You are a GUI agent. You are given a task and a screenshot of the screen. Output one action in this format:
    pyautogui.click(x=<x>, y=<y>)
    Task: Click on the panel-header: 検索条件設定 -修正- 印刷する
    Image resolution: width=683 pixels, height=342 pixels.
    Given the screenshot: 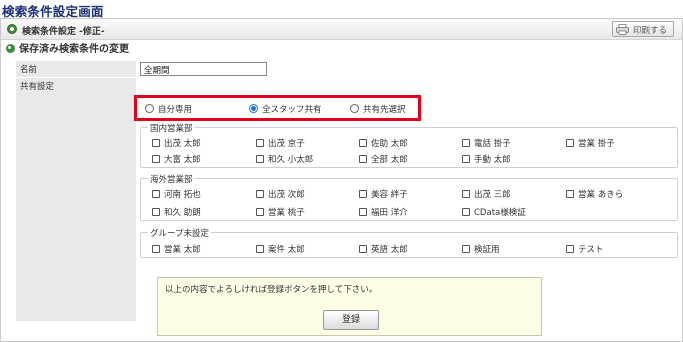 What is the action you would take?
    pyautogui.click(x=341, y=29)
    